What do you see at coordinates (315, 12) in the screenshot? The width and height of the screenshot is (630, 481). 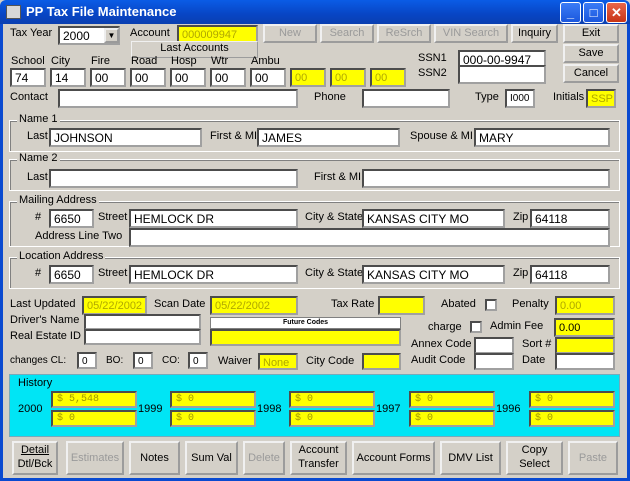 I see `title-bar: PP Tax File Maintenance _ □ ✕` at bounding box center [315, 12].